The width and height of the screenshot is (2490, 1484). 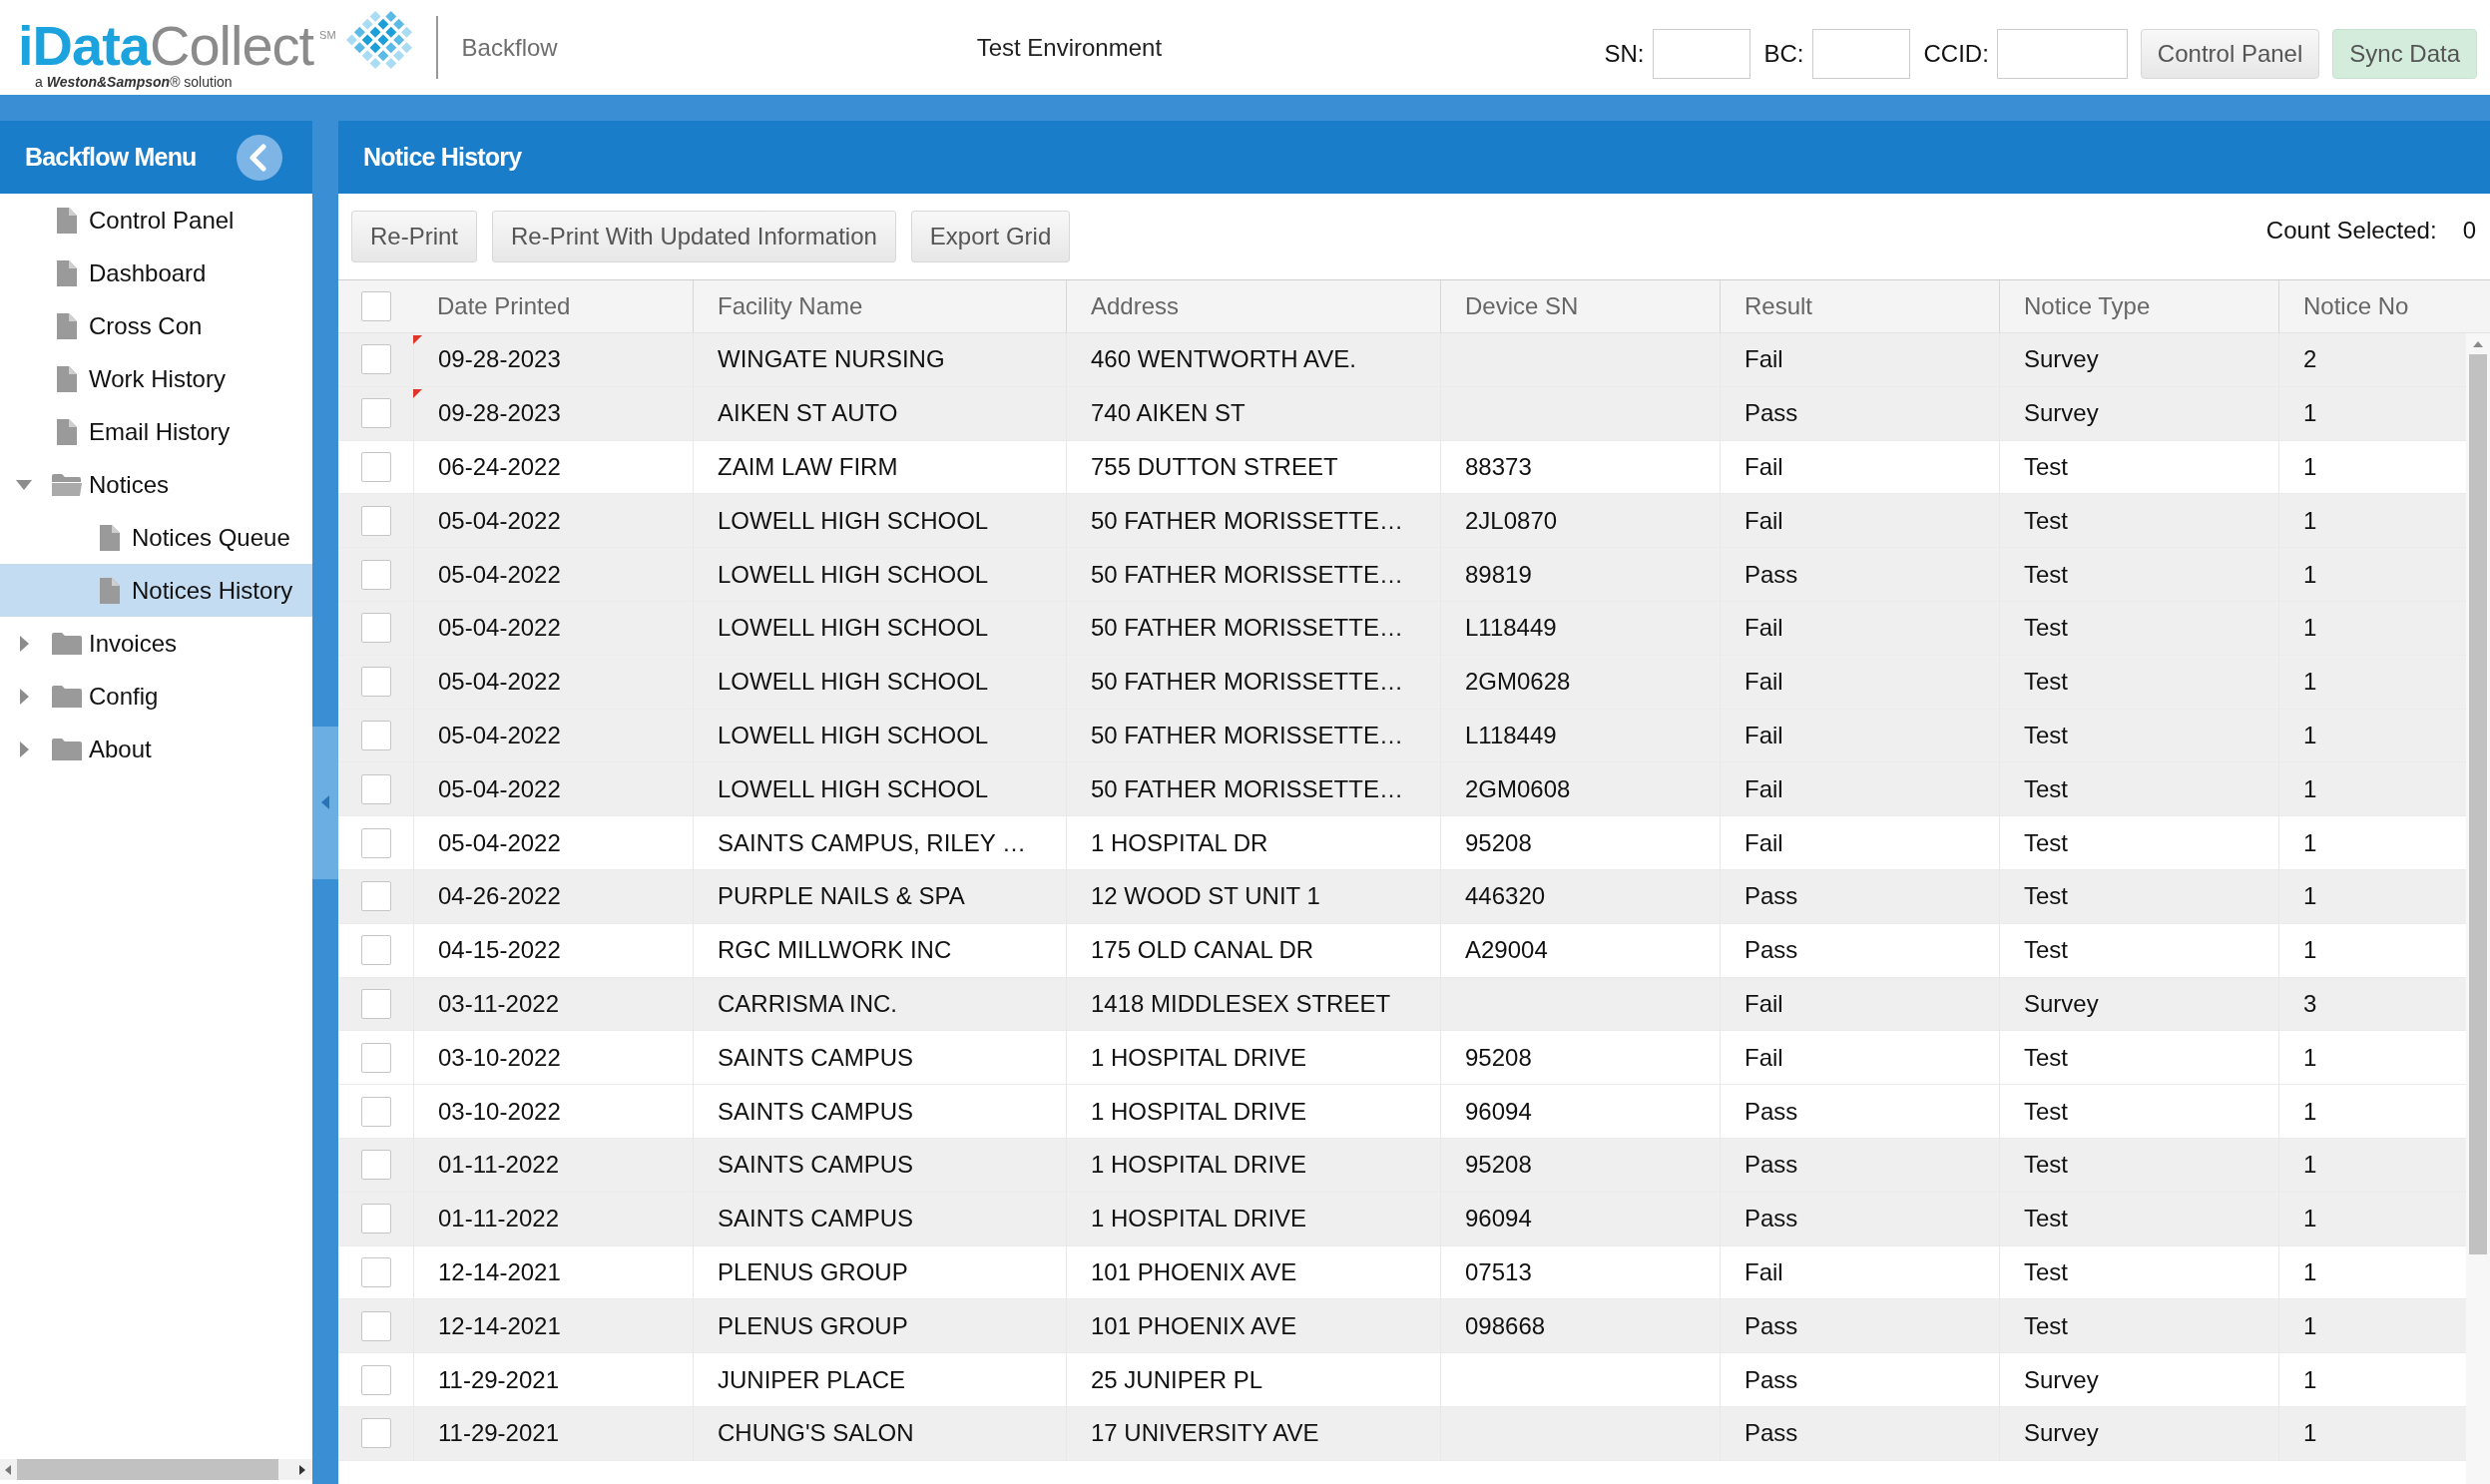 What do you see at coordinates (156, 749) in the screenshot?
I see `tree-item: About` at bounding box center [156, 749].